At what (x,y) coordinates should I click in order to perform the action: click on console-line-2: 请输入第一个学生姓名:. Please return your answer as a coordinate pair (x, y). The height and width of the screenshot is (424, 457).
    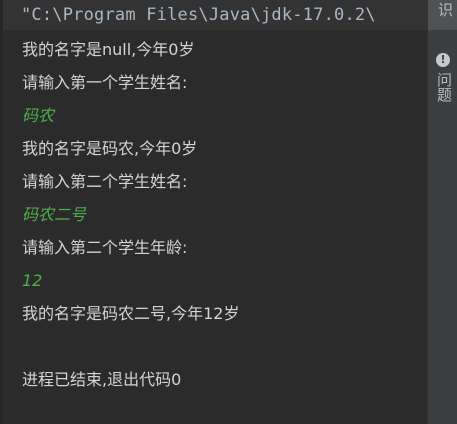
    Looking at the image, I should click on (105, 82).